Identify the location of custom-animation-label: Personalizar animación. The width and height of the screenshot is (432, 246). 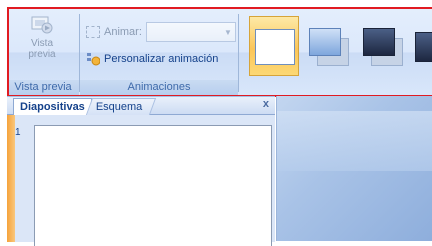
(161, 59).